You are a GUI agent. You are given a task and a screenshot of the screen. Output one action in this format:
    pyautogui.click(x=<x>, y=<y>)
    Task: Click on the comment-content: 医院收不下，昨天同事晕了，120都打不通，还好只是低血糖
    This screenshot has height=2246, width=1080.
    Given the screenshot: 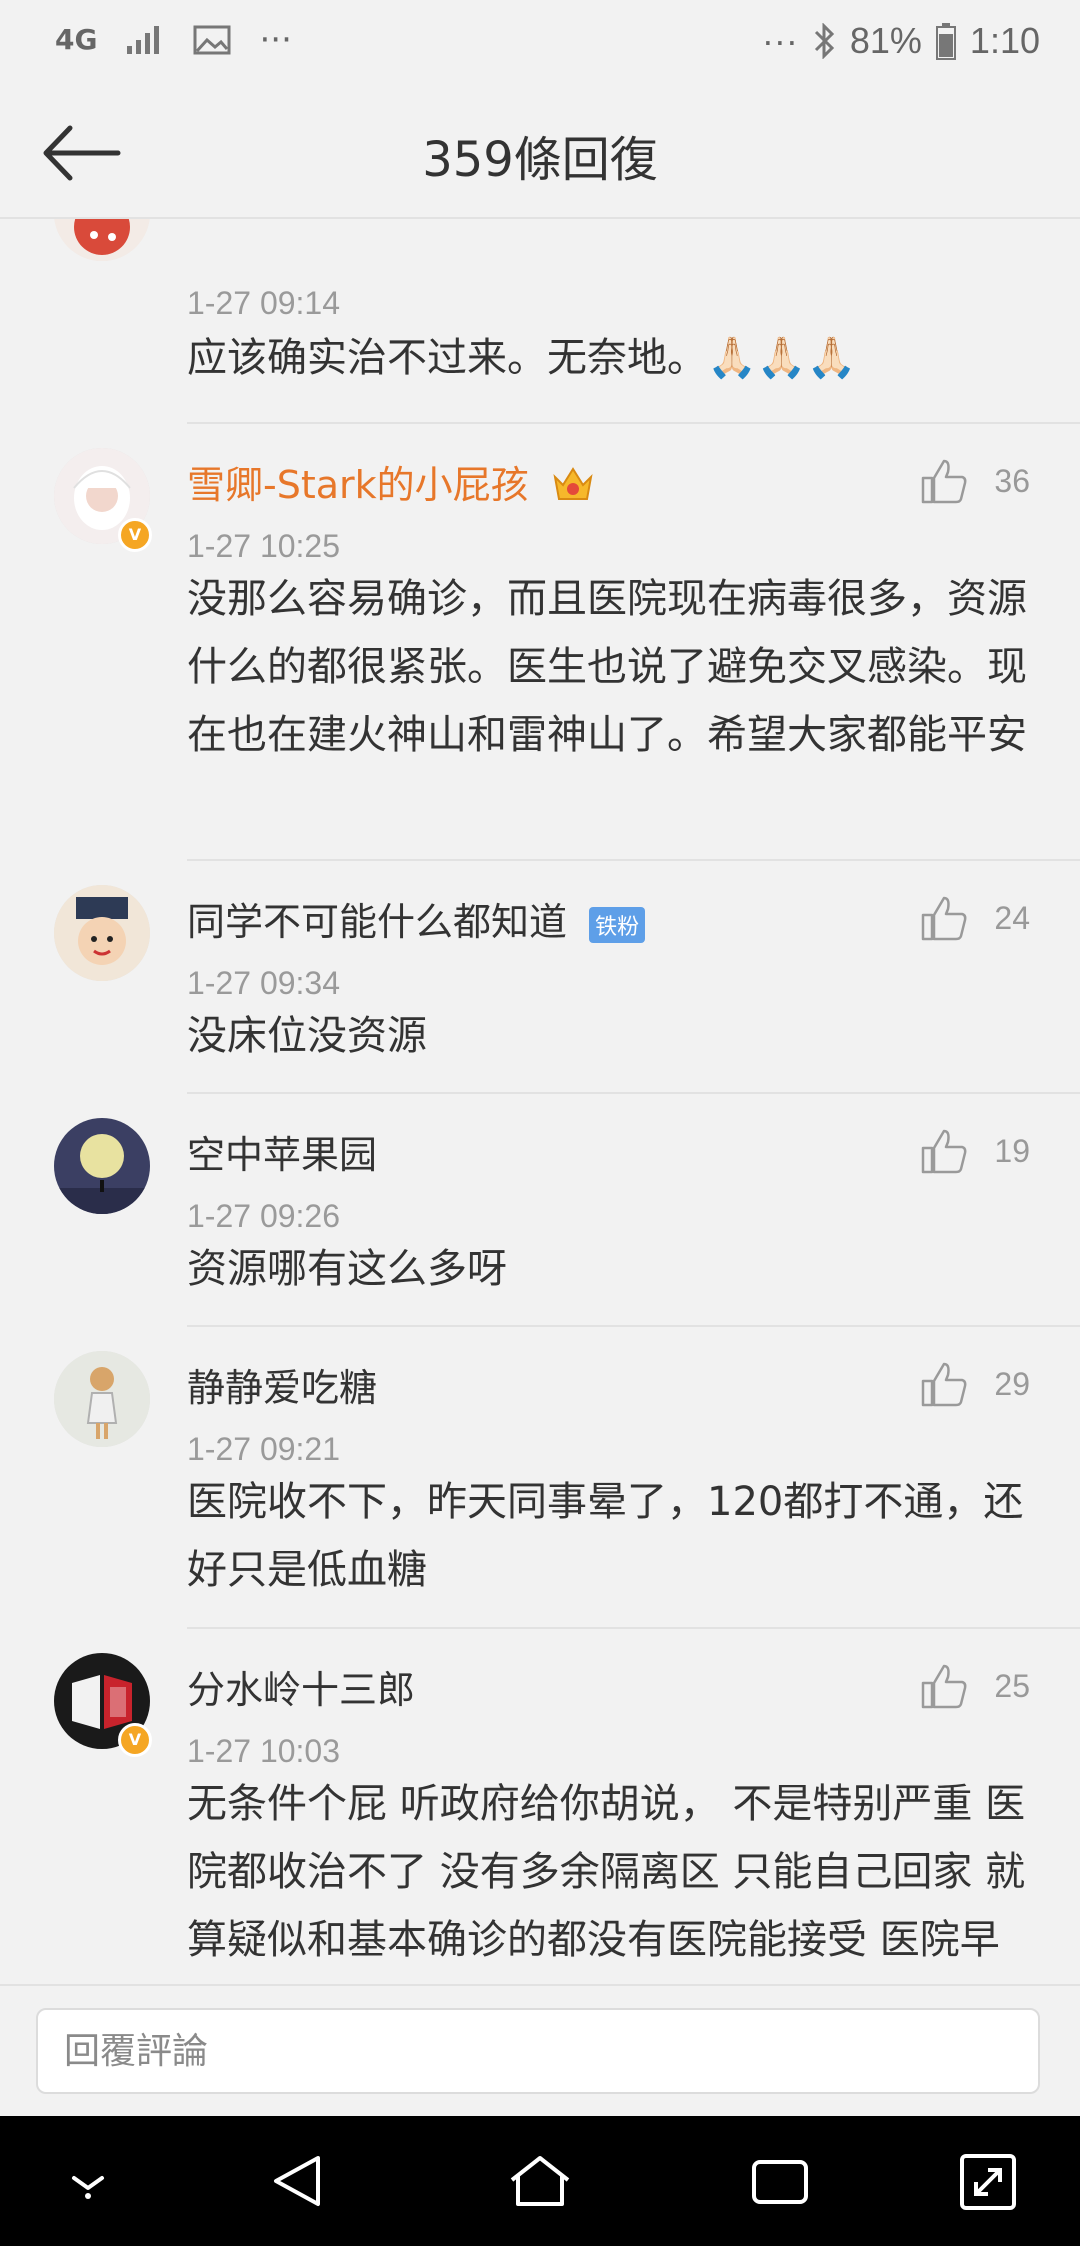 What is the action you would take?
    pyautogui.click(x=605, y=1536)
    